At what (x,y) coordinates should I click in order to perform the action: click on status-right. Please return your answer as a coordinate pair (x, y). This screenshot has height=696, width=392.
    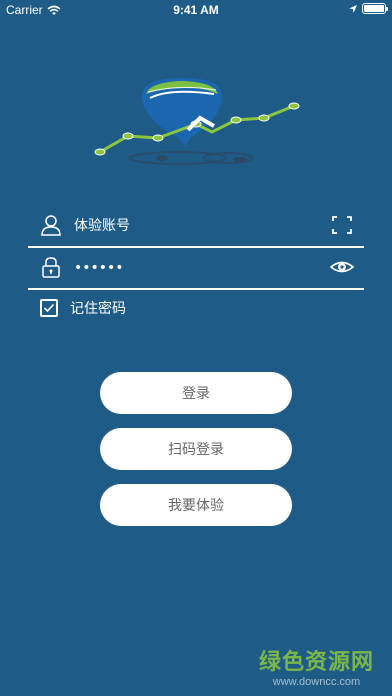
    Looking at the image, I should click on (368, 8).